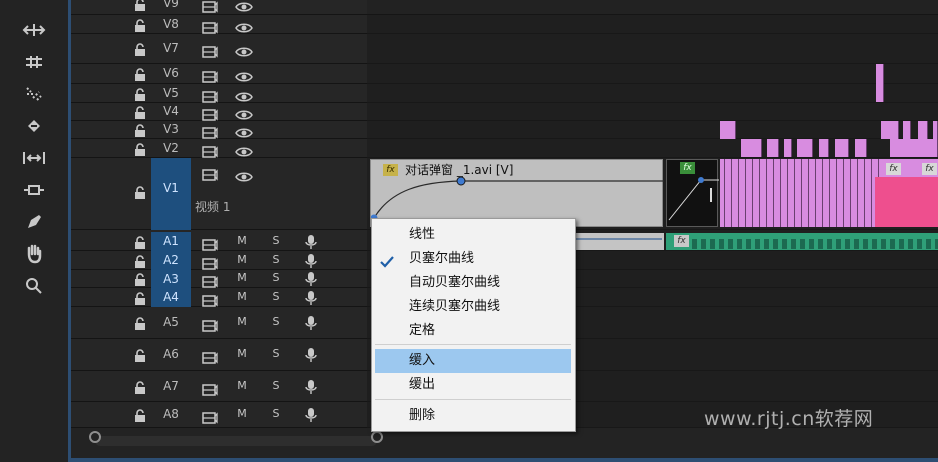 This screenshot has width=938, height=462. Describe the element at coordinates (219, 279) in the screenshot. I see `audio-track-header-a3: A3 M S` at that location.